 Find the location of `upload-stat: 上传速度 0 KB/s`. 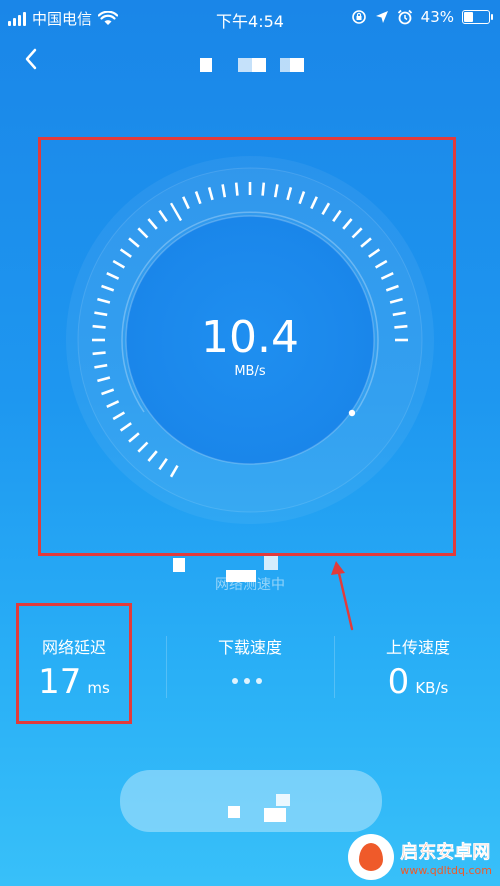

upload-stat: 上传速度 0 KB/s is located at coordinates (418, 664).